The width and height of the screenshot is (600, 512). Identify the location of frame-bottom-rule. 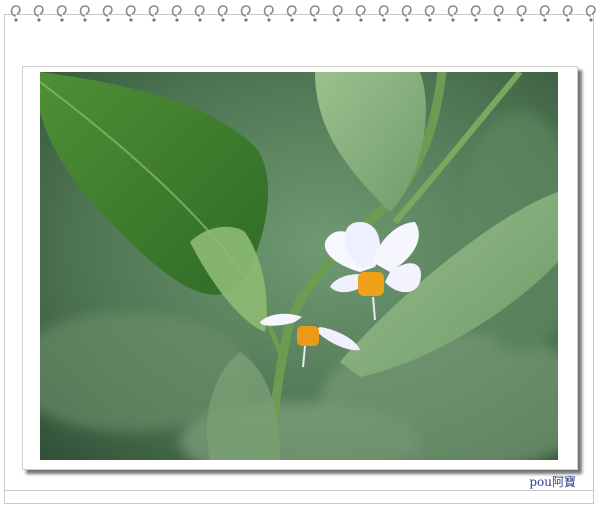
(299, 490).